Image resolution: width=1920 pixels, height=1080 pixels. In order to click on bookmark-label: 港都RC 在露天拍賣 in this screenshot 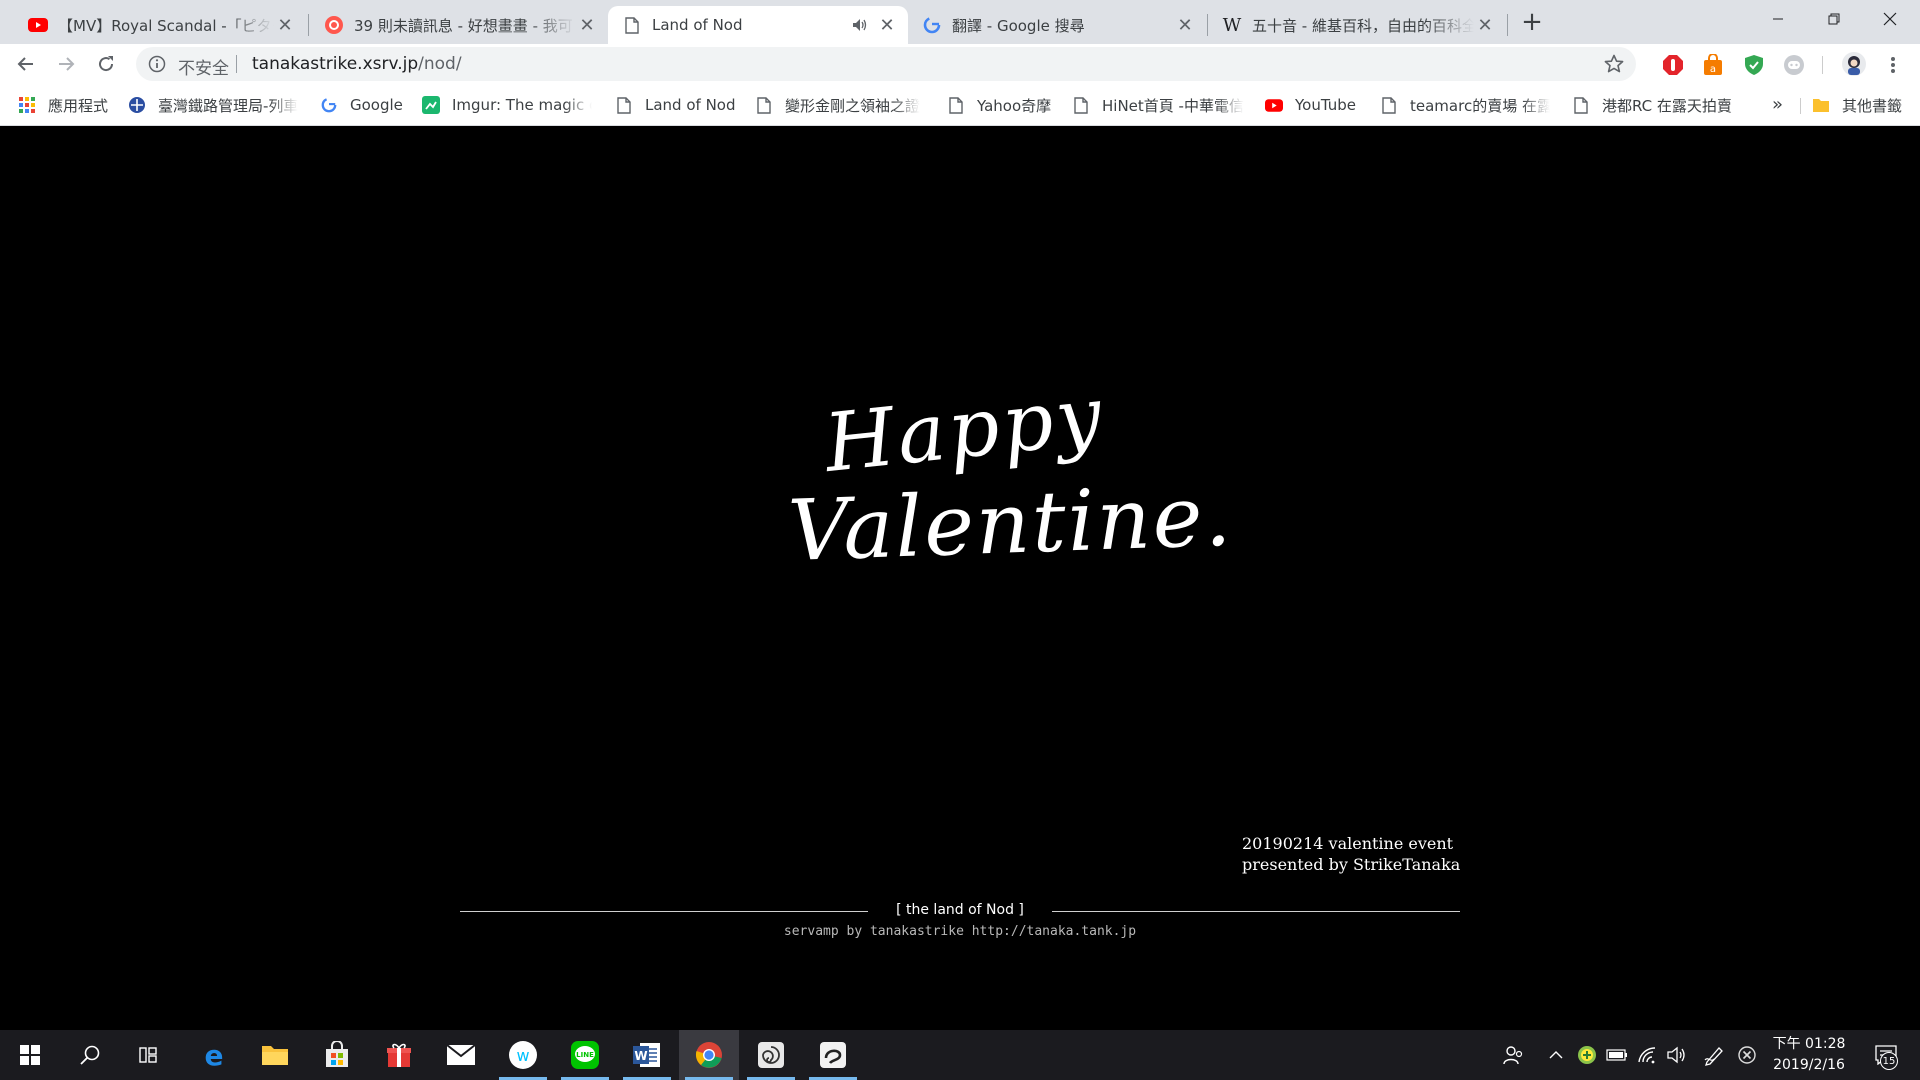, I will do `click(1667, 105)`.